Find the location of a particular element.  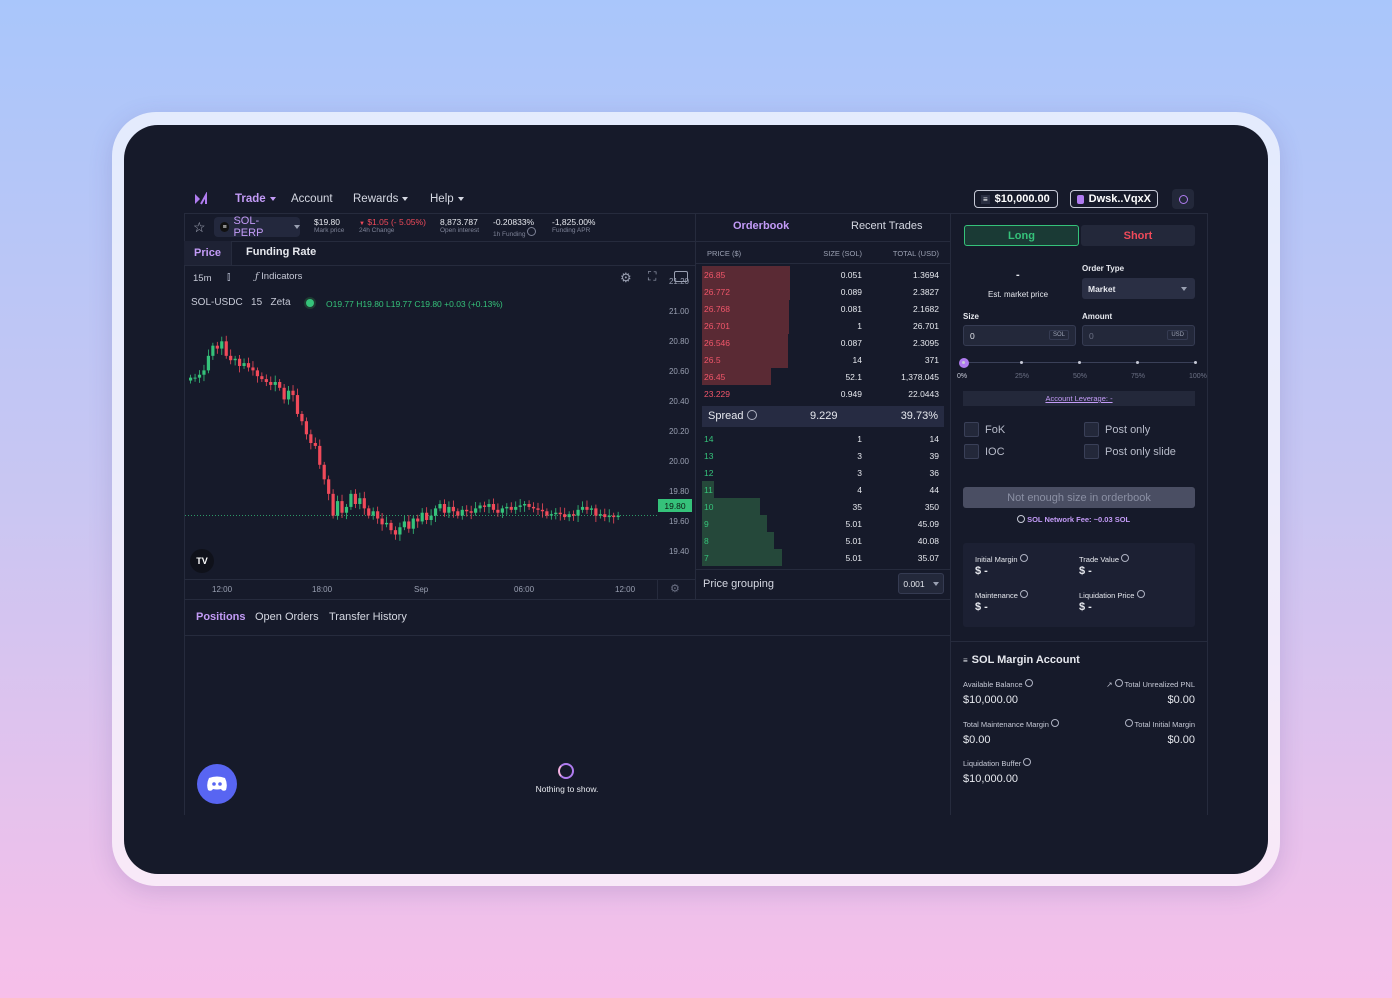

external-link-icon: ↗ is located at coordinates (1109, 684).